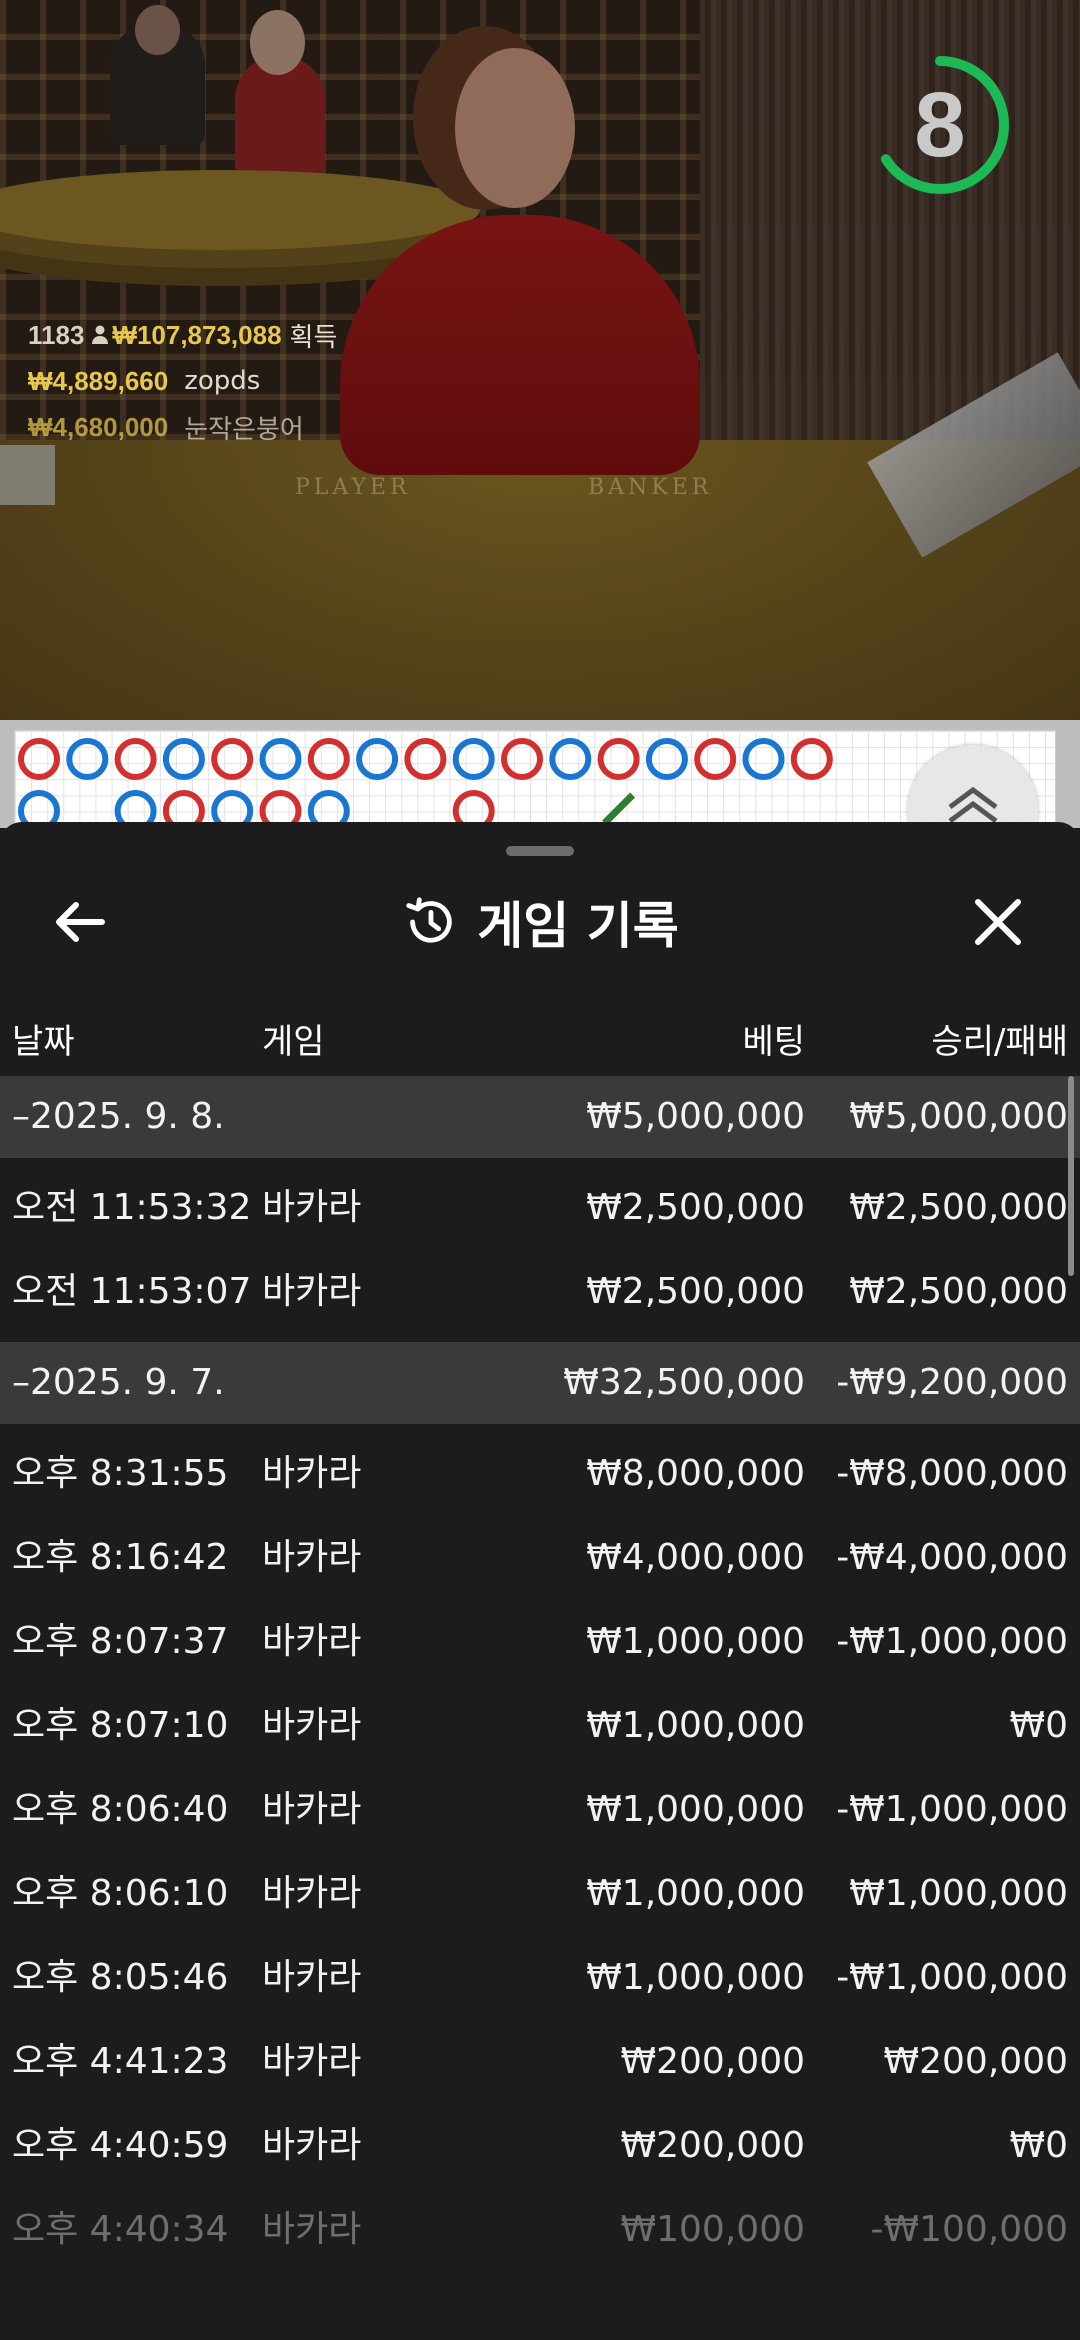 The width and height of the screenshot is (1080, 2340). I want to click on row-bet: ₩2,500,000, so click(695, 1207).